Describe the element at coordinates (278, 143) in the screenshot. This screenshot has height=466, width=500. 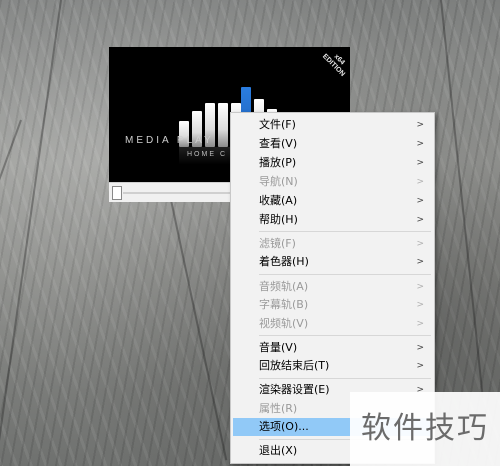
I see `menu-item-label: 查看(V)` at that location.